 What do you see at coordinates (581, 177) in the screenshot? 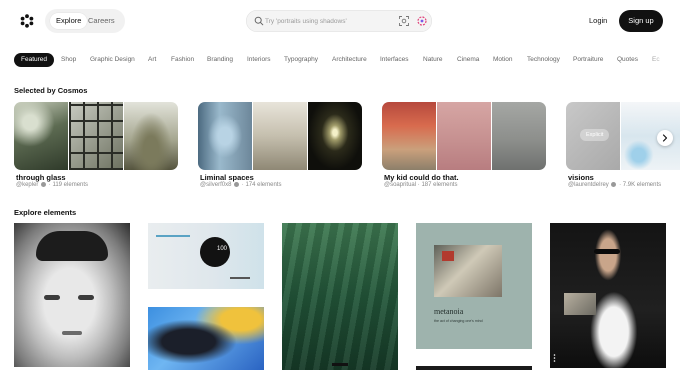
I see `collection-title: visions` at bounding box center [581, 177].